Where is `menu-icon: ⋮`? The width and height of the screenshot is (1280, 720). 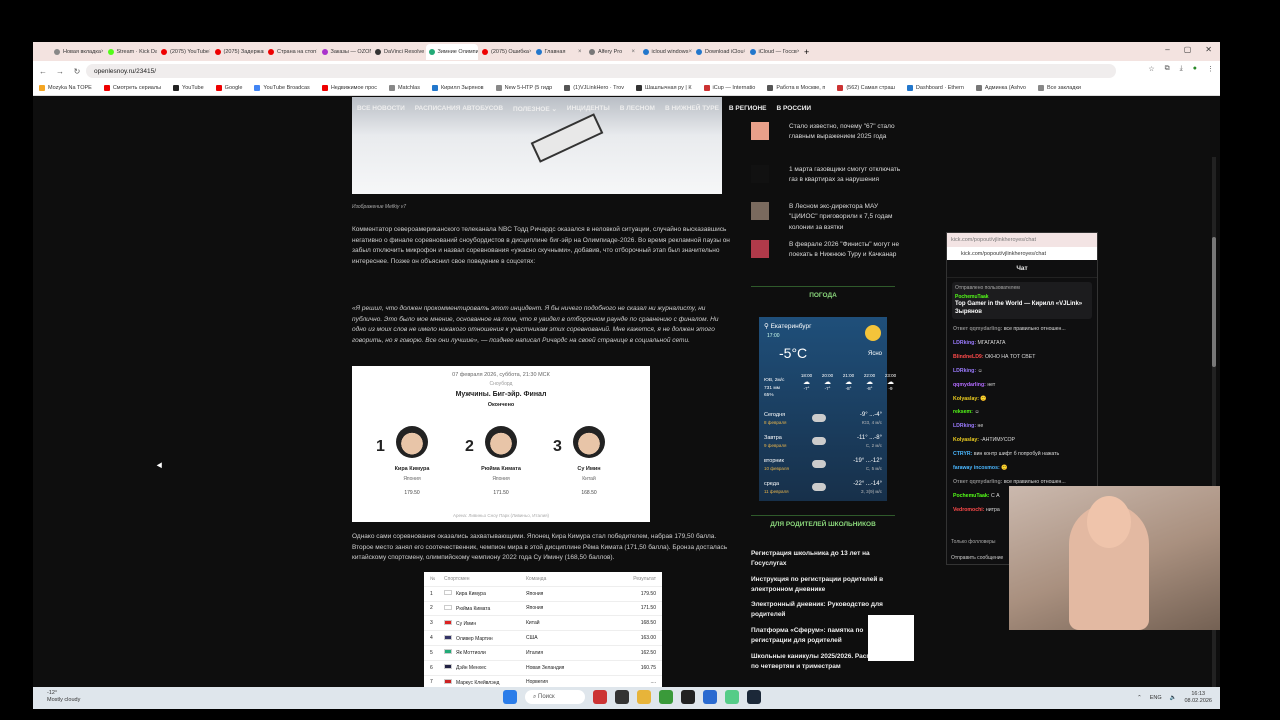 menu-icon: ⋮ is located at coordinates (1210, 69).